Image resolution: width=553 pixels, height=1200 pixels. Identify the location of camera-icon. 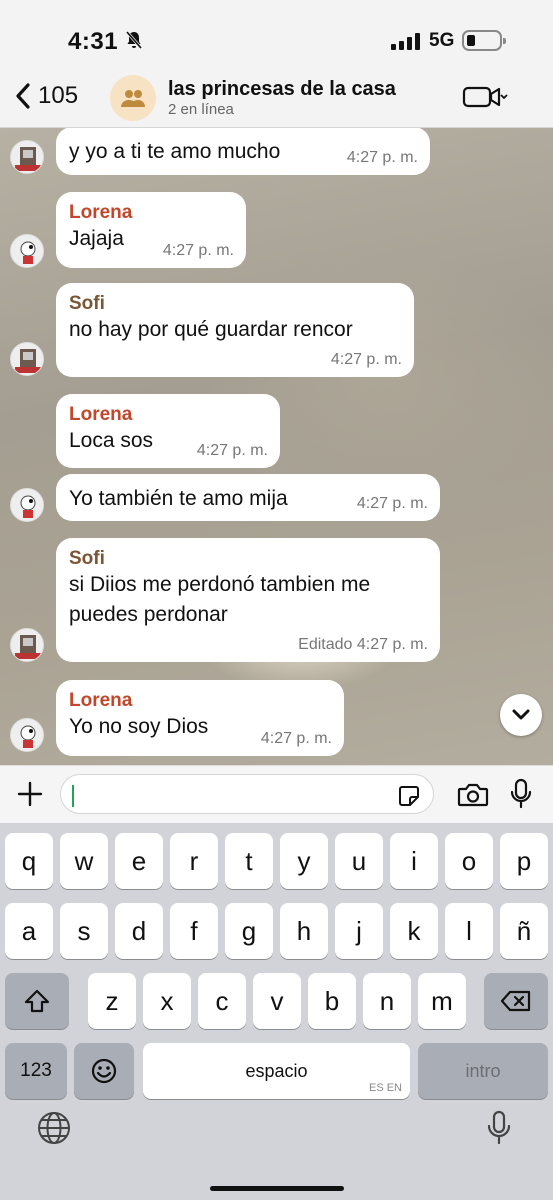
(473, 795).